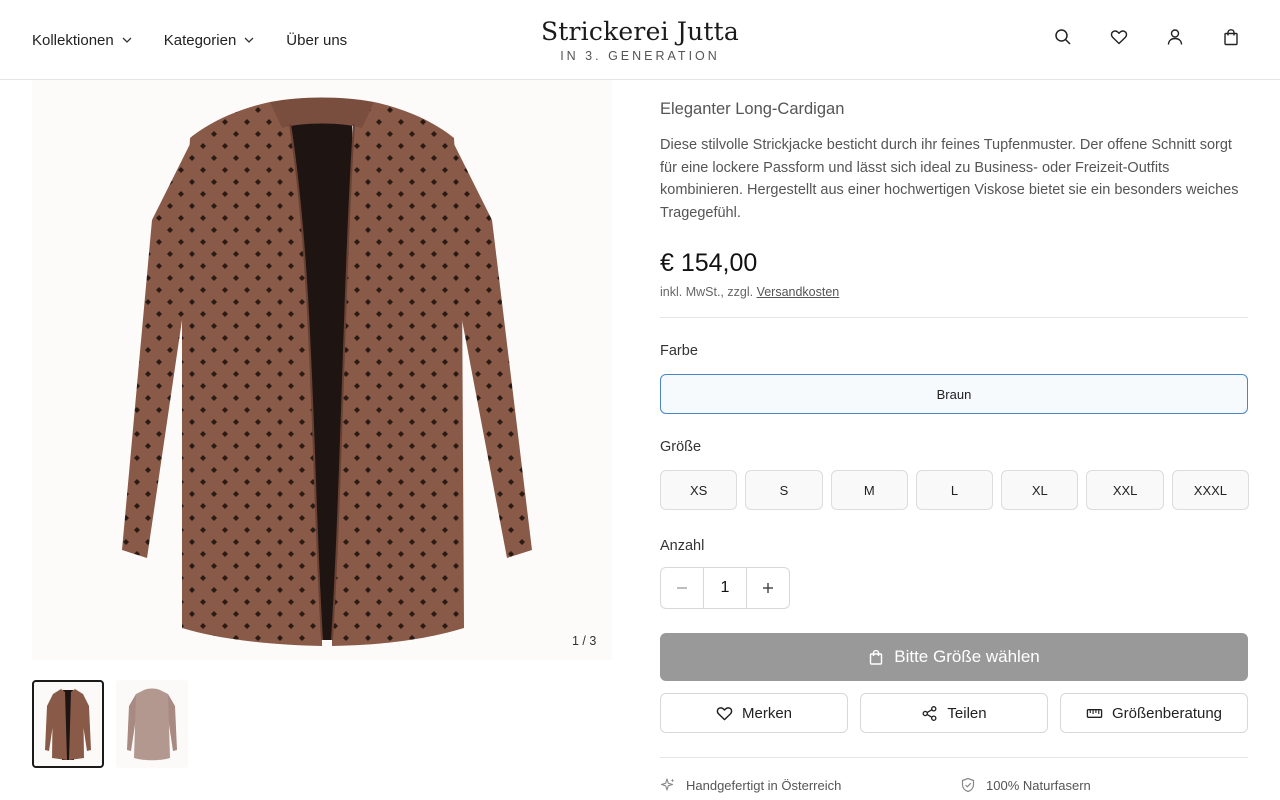  I want to click on color-option-braun: Braun, so click(954, 394).